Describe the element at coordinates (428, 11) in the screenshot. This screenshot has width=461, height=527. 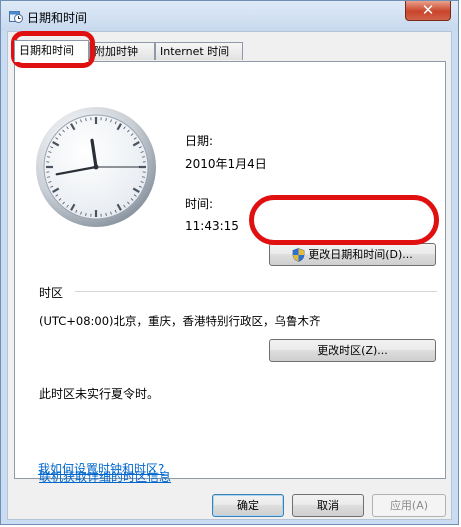
I see `close-button: ✕` at that location.